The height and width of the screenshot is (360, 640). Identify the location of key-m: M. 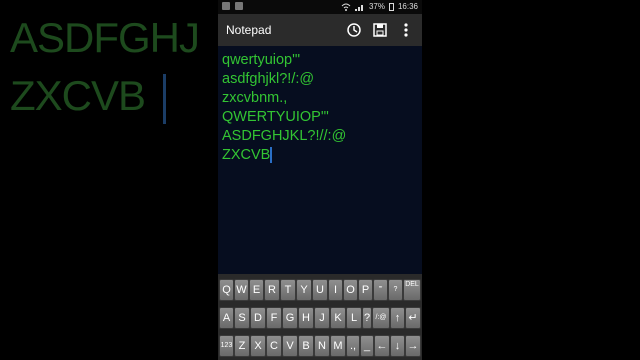
(338, 346).